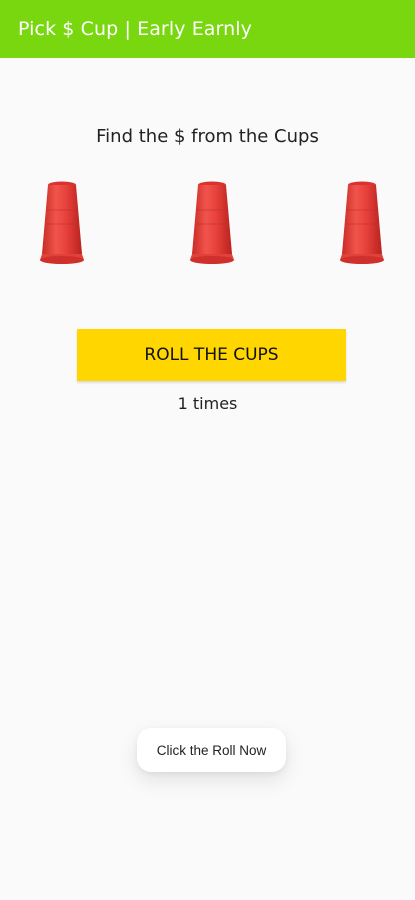 The width and height of the screenshot is (415, 900). I want to click on instruction-text: Find the $ from the Cups, so click(207, 136).